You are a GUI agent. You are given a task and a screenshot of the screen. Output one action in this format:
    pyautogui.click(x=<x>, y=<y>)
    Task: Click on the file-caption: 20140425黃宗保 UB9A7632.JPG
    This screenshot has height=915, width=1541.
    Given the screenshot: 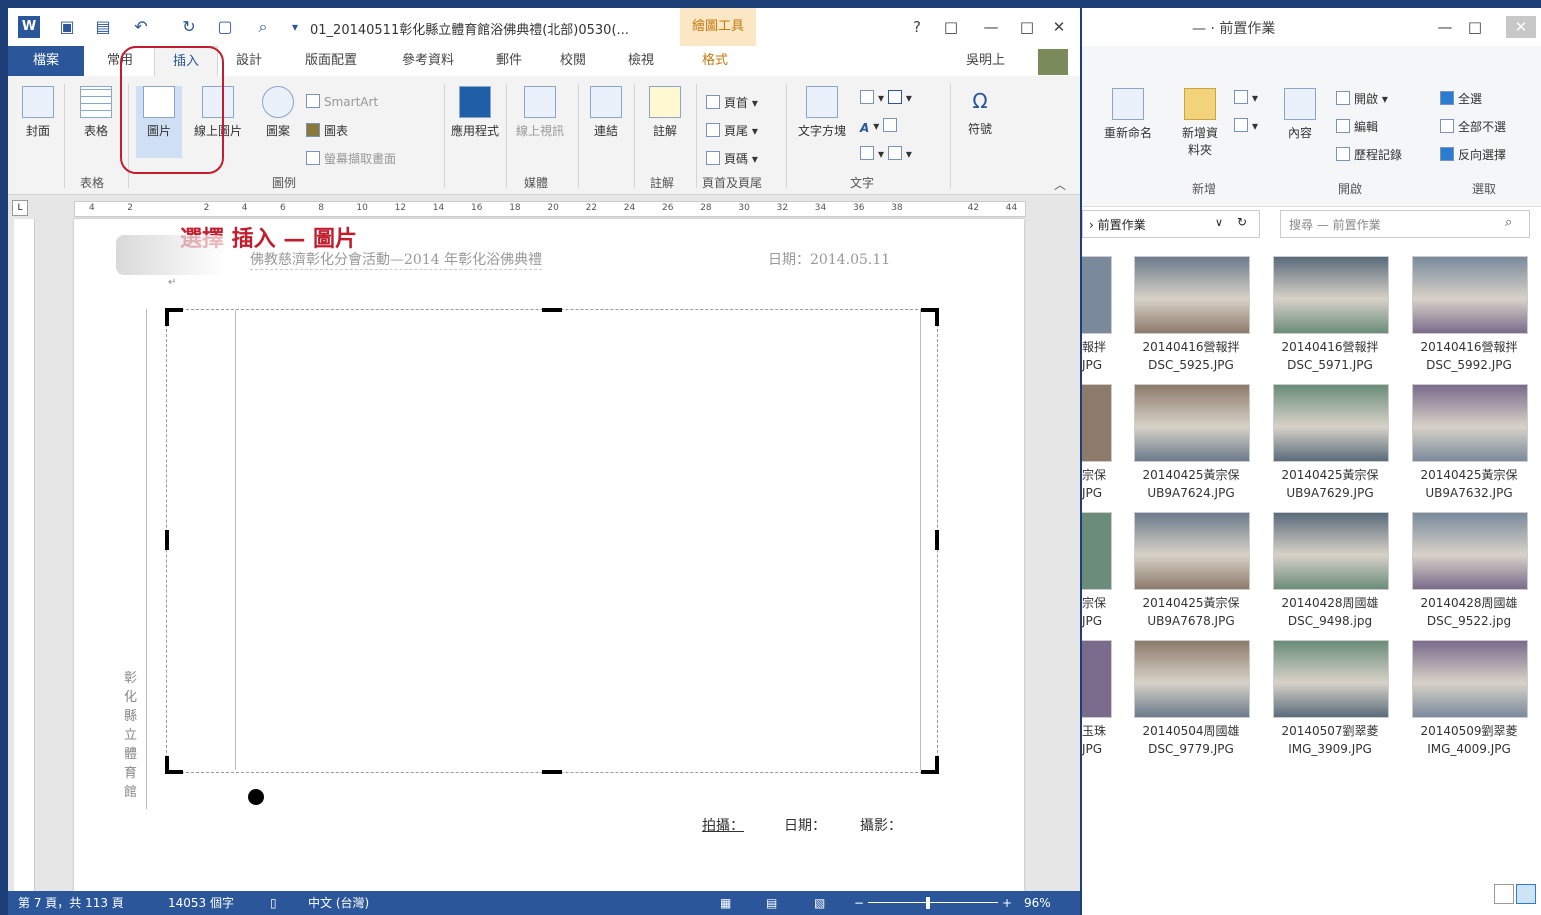 What is the action you would take?
    pyautogui.click(x=1469, y=484)
    